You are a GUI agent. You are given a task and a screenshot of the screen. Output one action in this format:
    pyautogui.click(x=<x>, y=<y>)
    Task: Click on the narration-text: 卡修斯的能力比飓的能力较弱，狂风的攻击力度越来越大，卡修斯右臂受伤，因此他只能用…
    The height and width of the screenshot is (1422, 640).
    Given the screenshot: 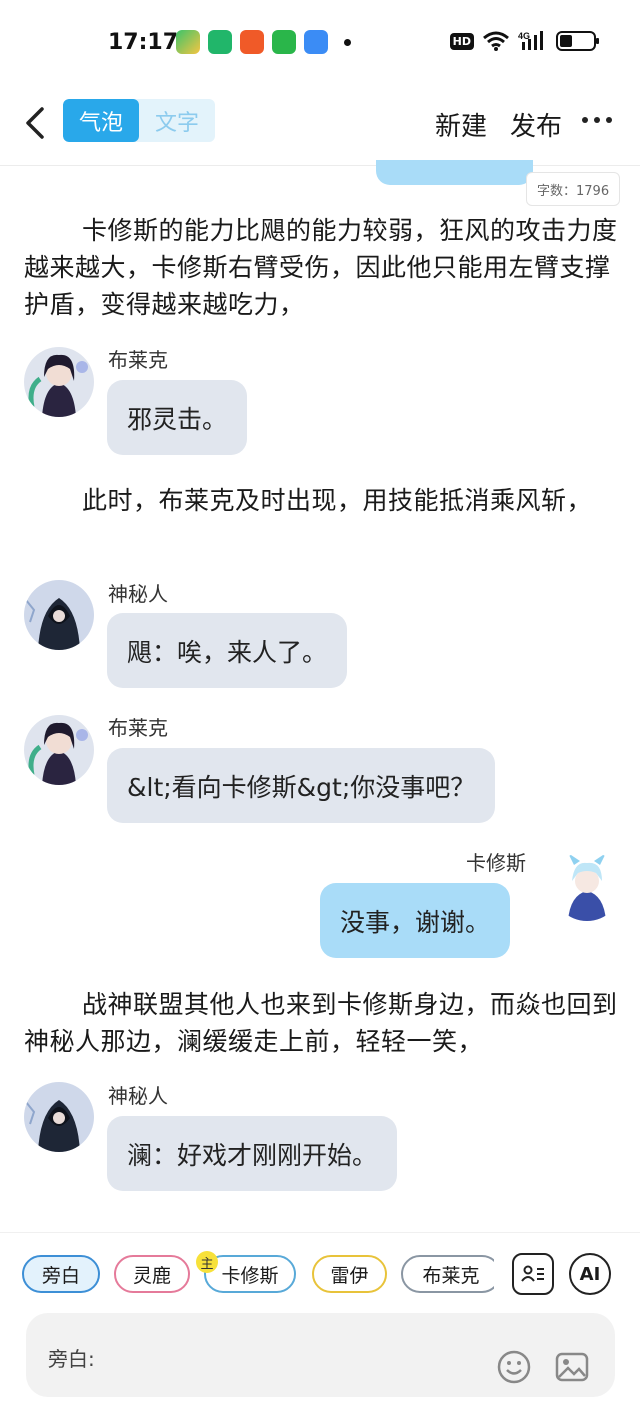 What is the action you would take?
    pyautogui.click(x=322, y=267)
    